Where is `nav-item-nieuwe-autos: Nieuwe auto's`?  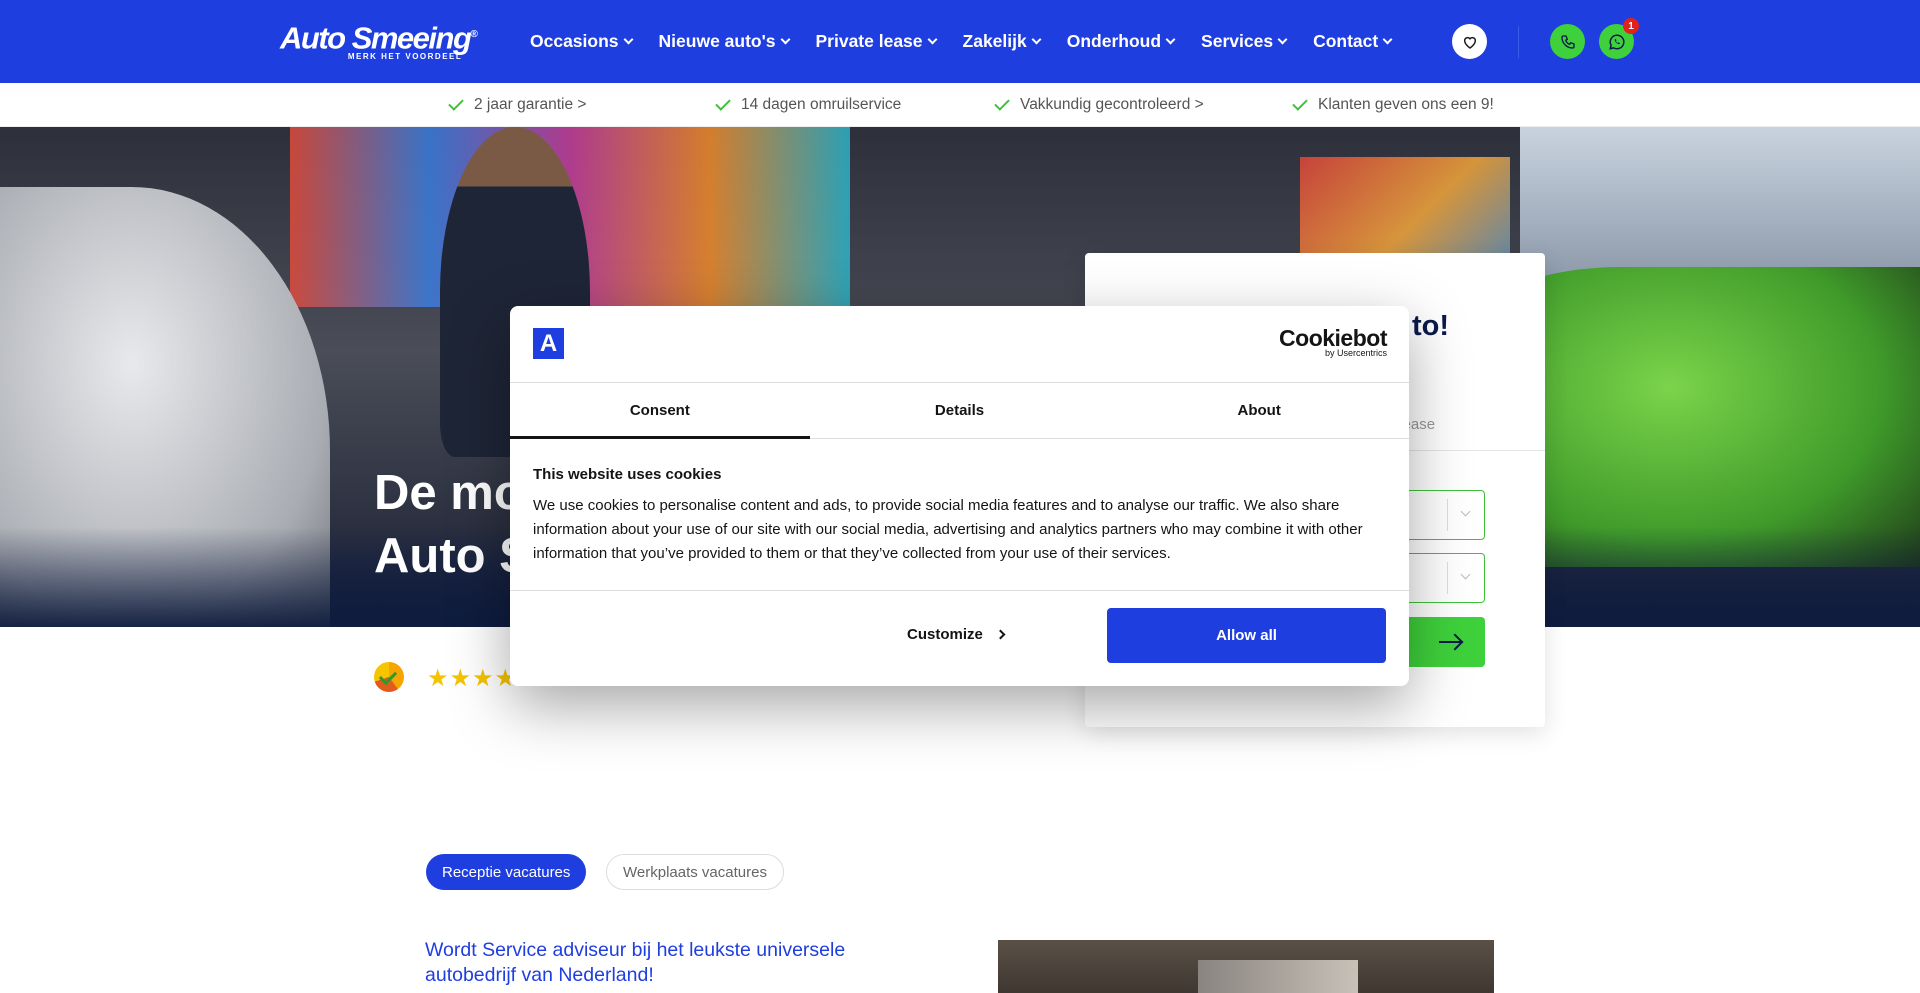 nav-item-nieuwe-autos: Nieuwe auto's is located at coordinates (724, 41).